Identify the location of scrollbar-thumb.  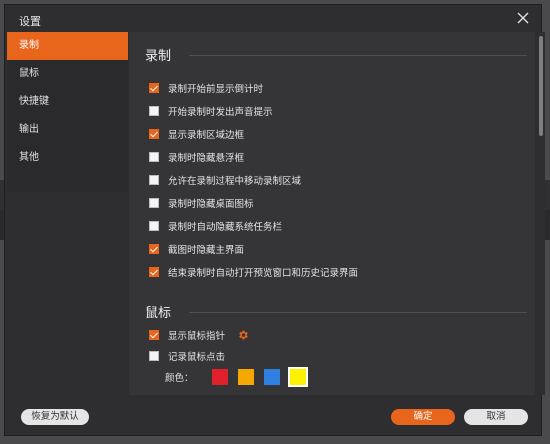
(541, 86).